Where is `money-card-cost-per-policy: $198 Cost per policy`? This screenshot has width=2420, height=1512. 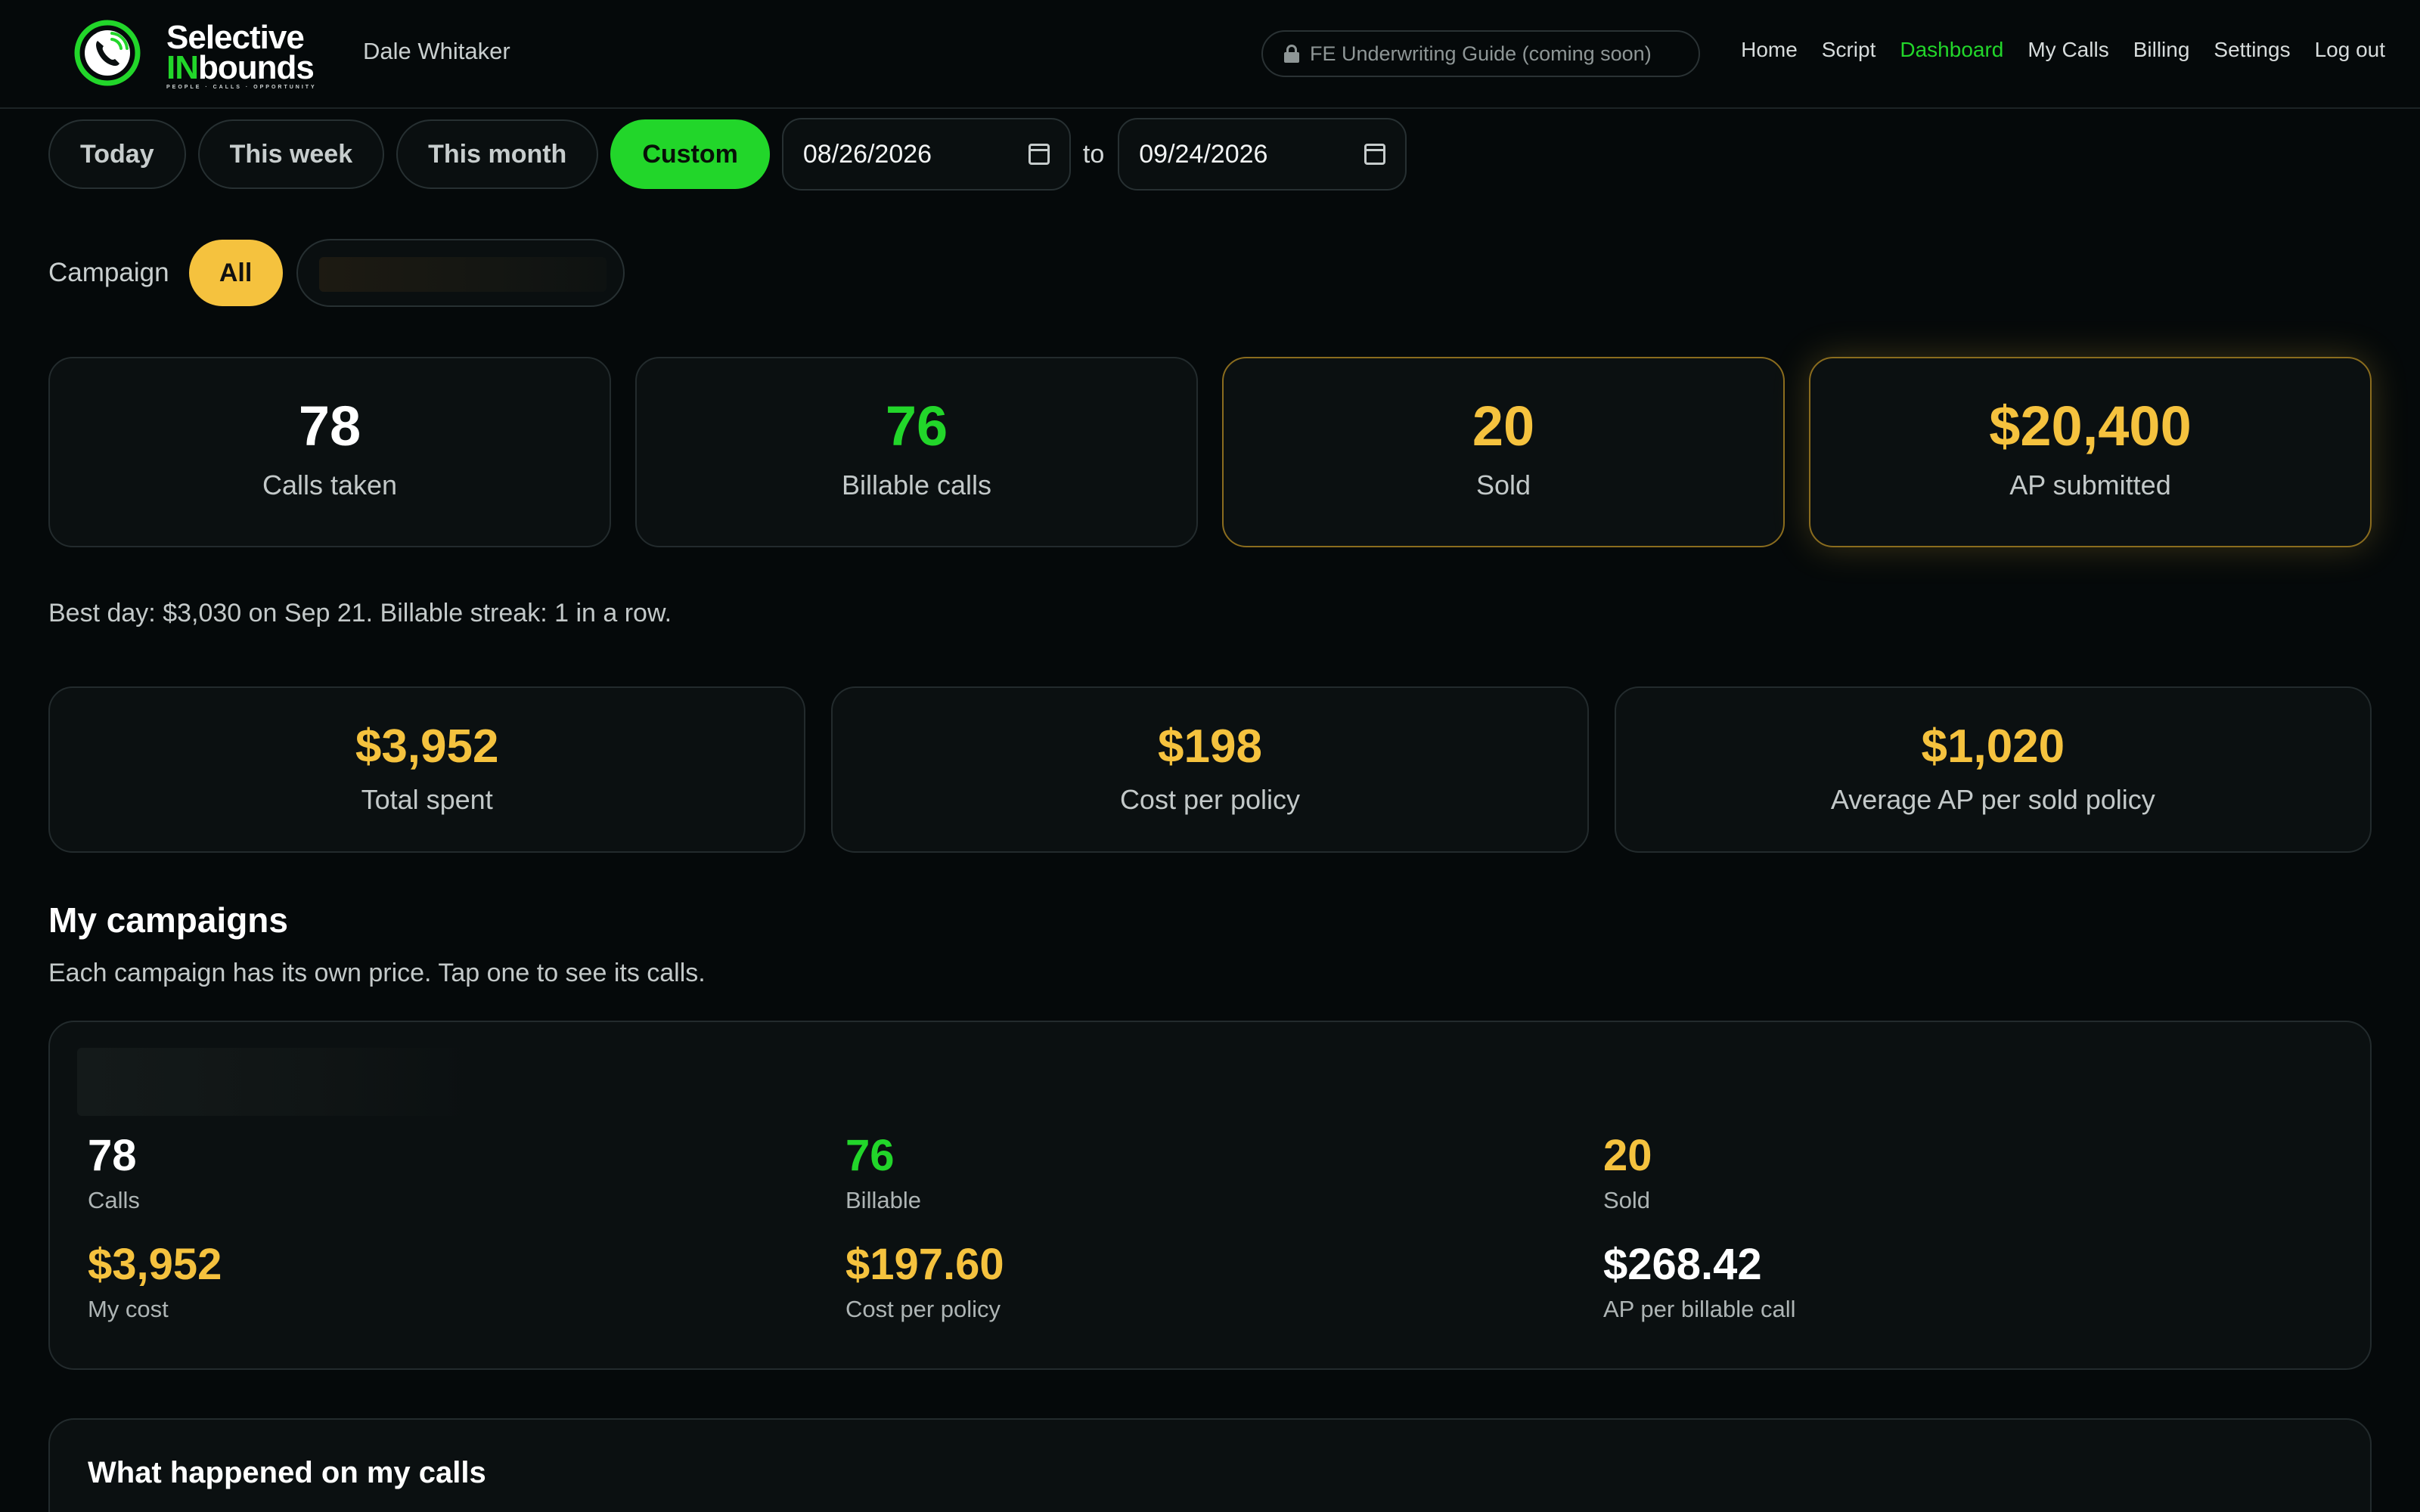 money-card-cost-per-policy: $198 Cost per policy is located at coordinates (1210, 769).